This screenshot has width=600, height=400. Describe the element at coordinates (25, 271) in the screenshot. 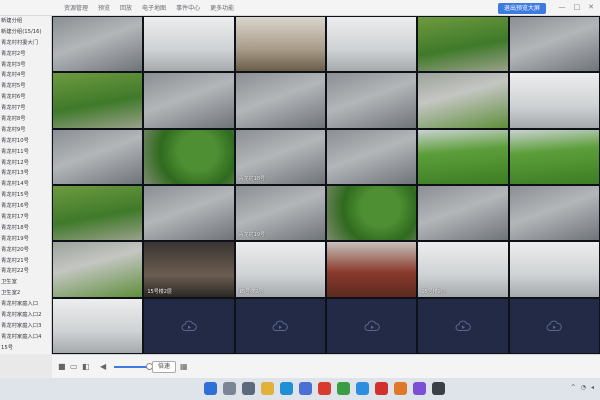

I see `sidebar-item: 青龙村22号` at that location.